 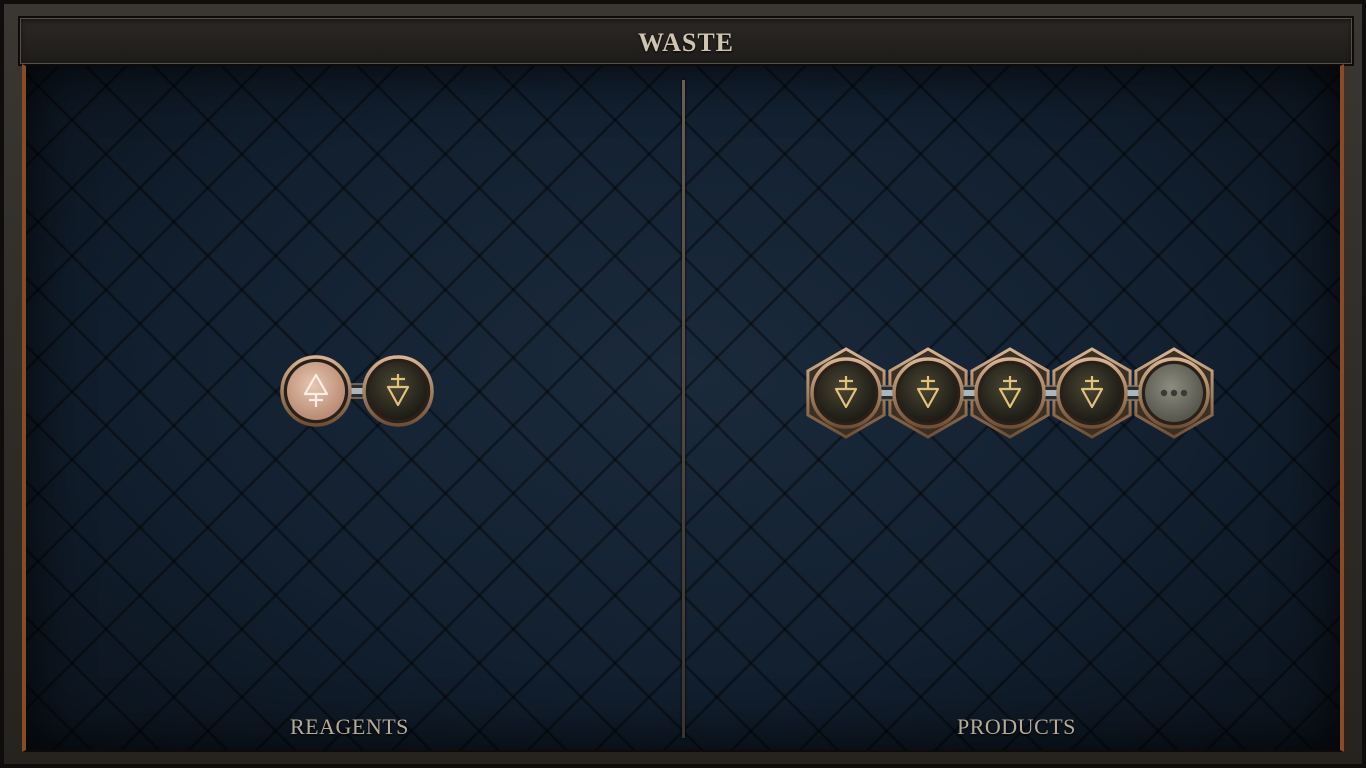 I want to click on reagents-label: REAGENTS, so click(x=349, y=726).